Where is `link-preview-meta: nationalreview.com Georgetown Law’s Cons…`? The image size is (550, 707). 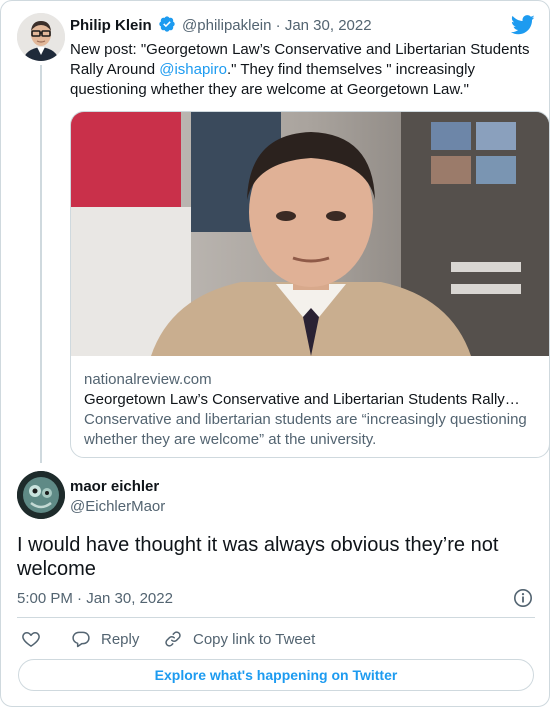 link-preview-meta: nationalreview.com Georgetown Law’s Cons… is located at coordinates (309, 410).